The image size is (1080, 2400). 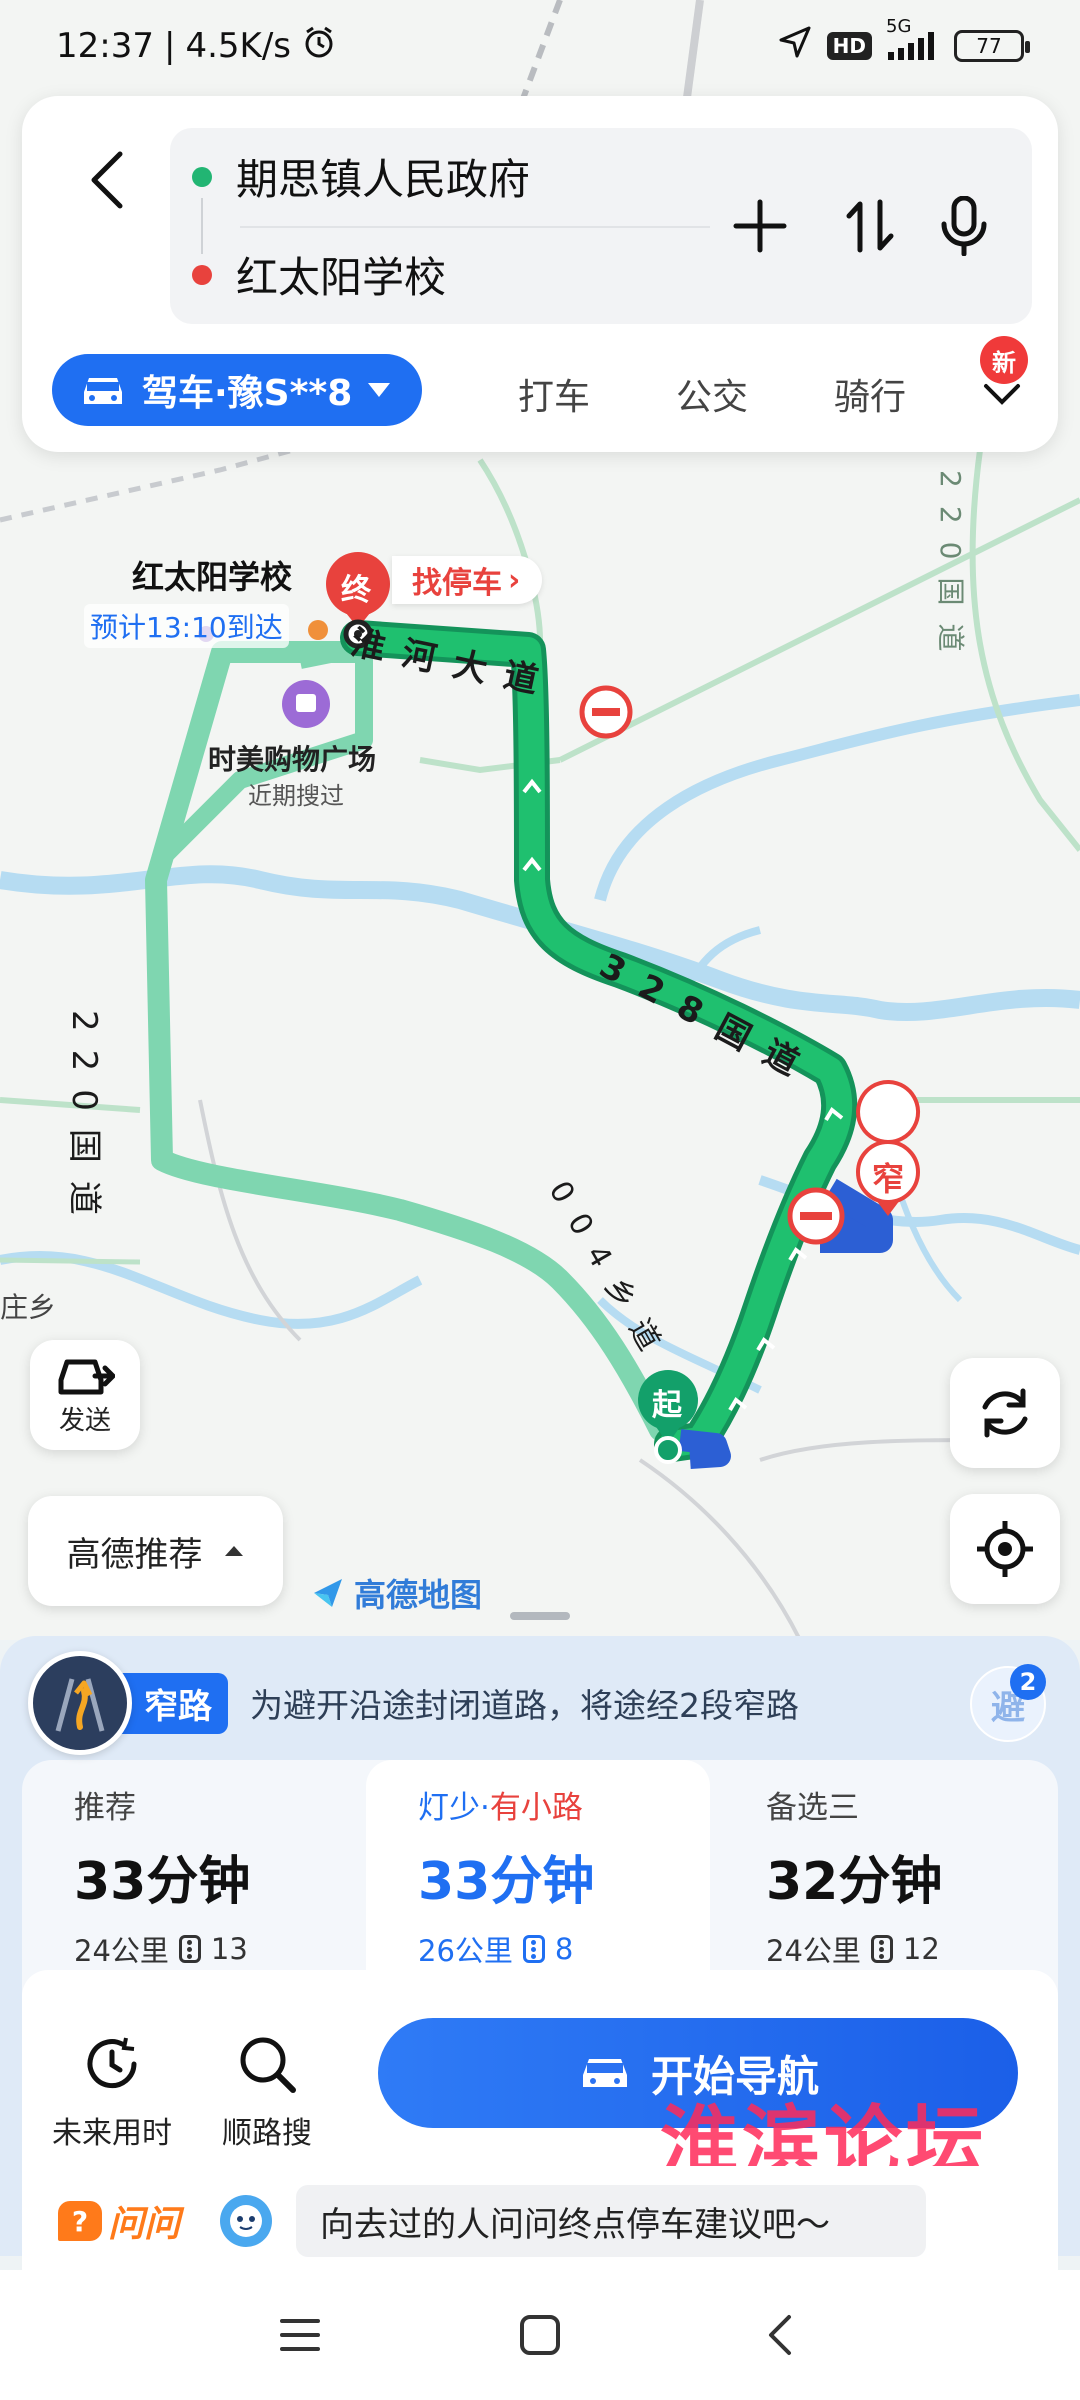 I want to click on town-label: 庄乡, so click(x=28, y=1307).